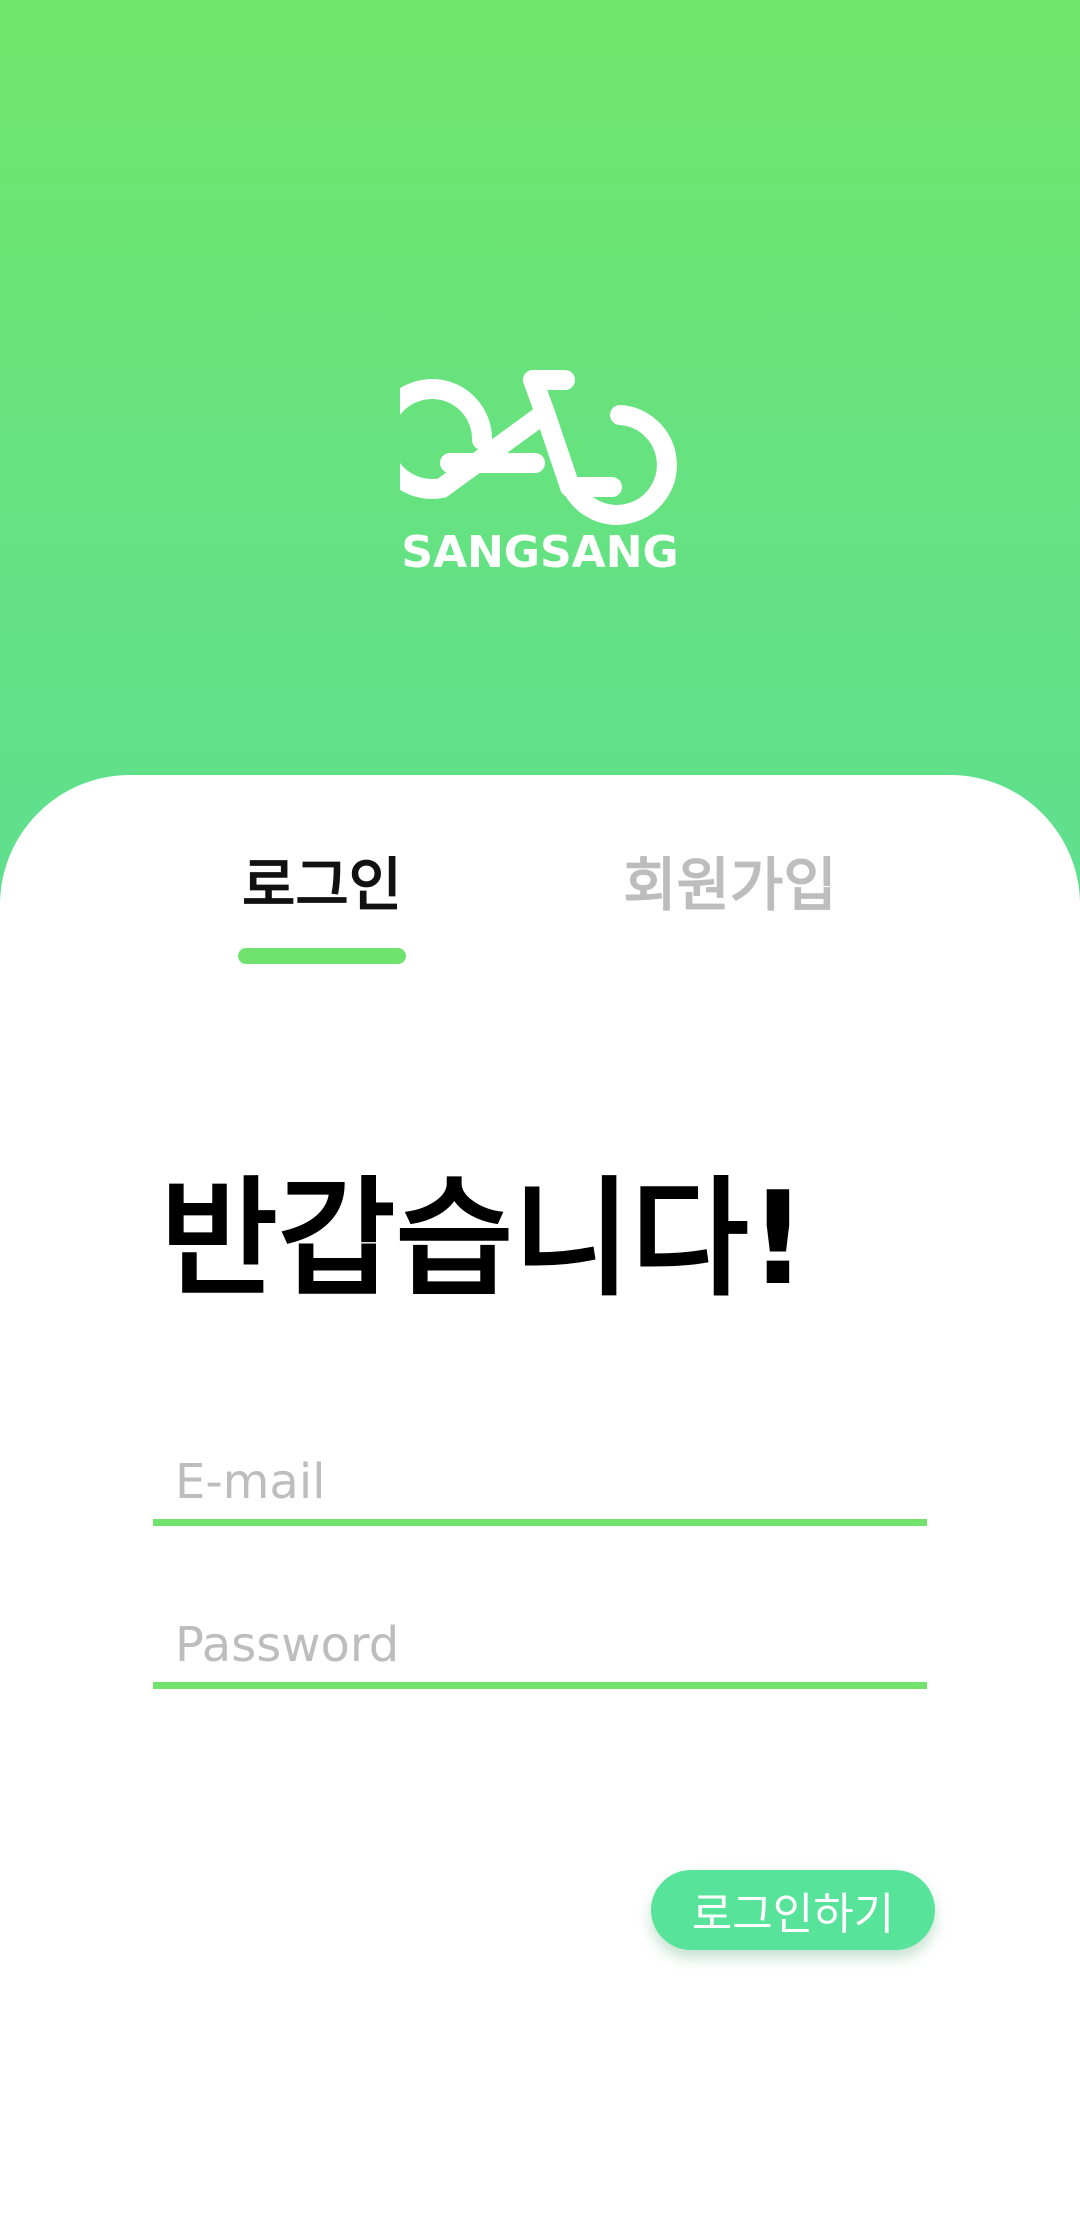 The height and width of the screenshot is (2220, 1080). I want to click on tab-login: 로그인, so click(322, 905).